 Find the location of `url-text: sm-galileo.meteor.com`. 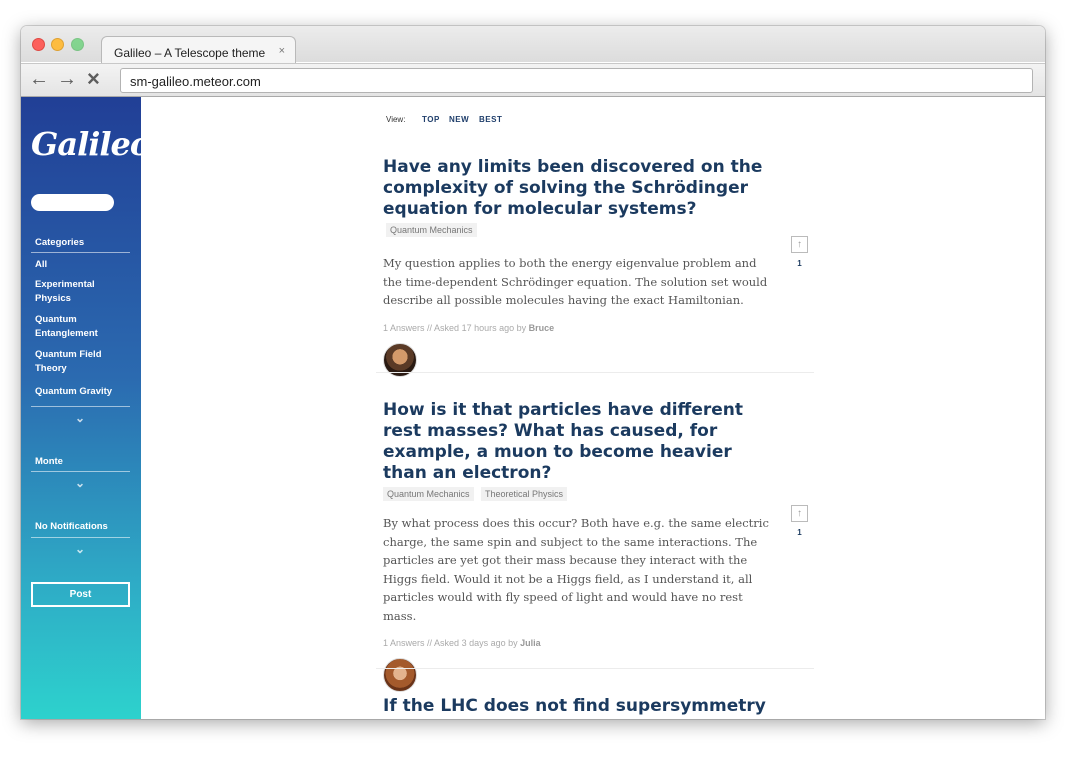

url-text: sm-galileo.meteor.com is located at coordinates (195, 81).